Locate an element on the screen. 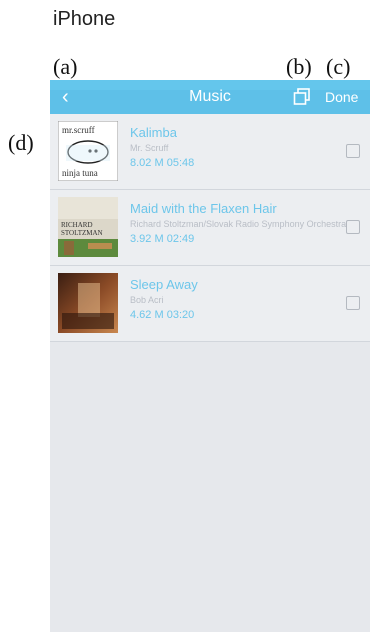 This screenshot has height=632, width=370. track-row-sleep-away: Sleep Away Bob Acri 4.62 M 03:20 is located at coordinates (210, 304).